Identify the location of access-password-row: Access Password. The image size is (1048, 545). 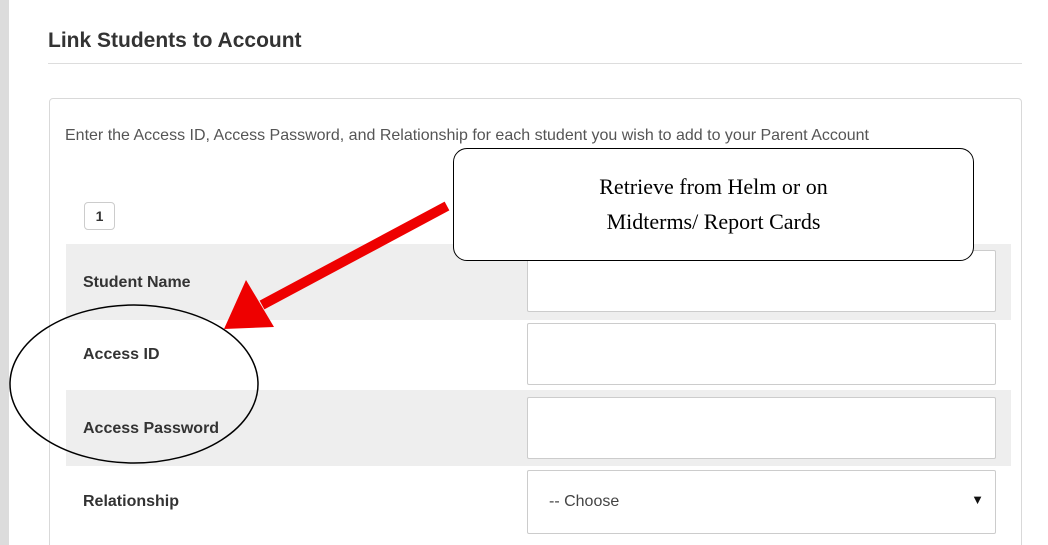
(538, 428).